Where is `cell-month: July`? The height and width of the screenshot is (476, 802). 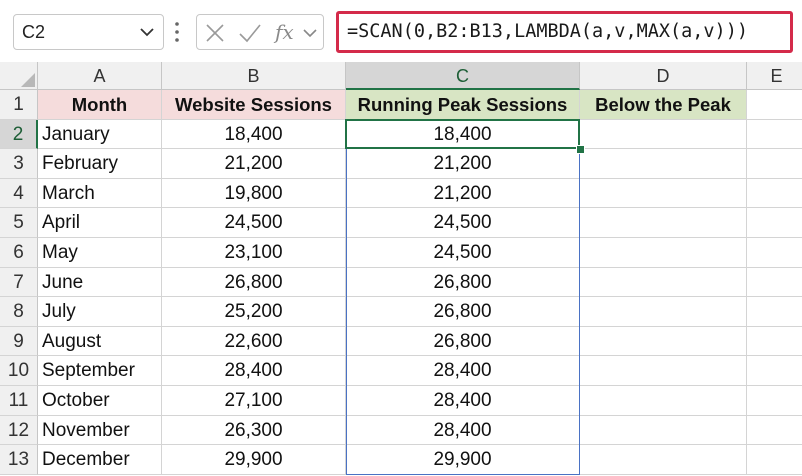
cell-month: July is located at coordinates (100, 312).